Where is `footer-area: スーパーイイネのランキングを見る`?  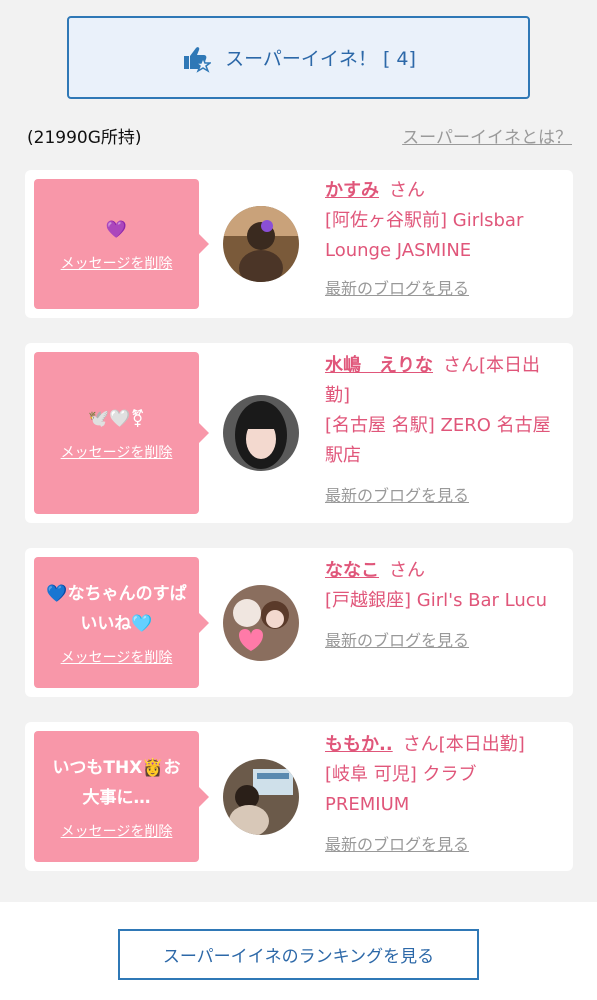 footer-area: スーパーイイネのランキングを見る is located at coordinates (298, 951).